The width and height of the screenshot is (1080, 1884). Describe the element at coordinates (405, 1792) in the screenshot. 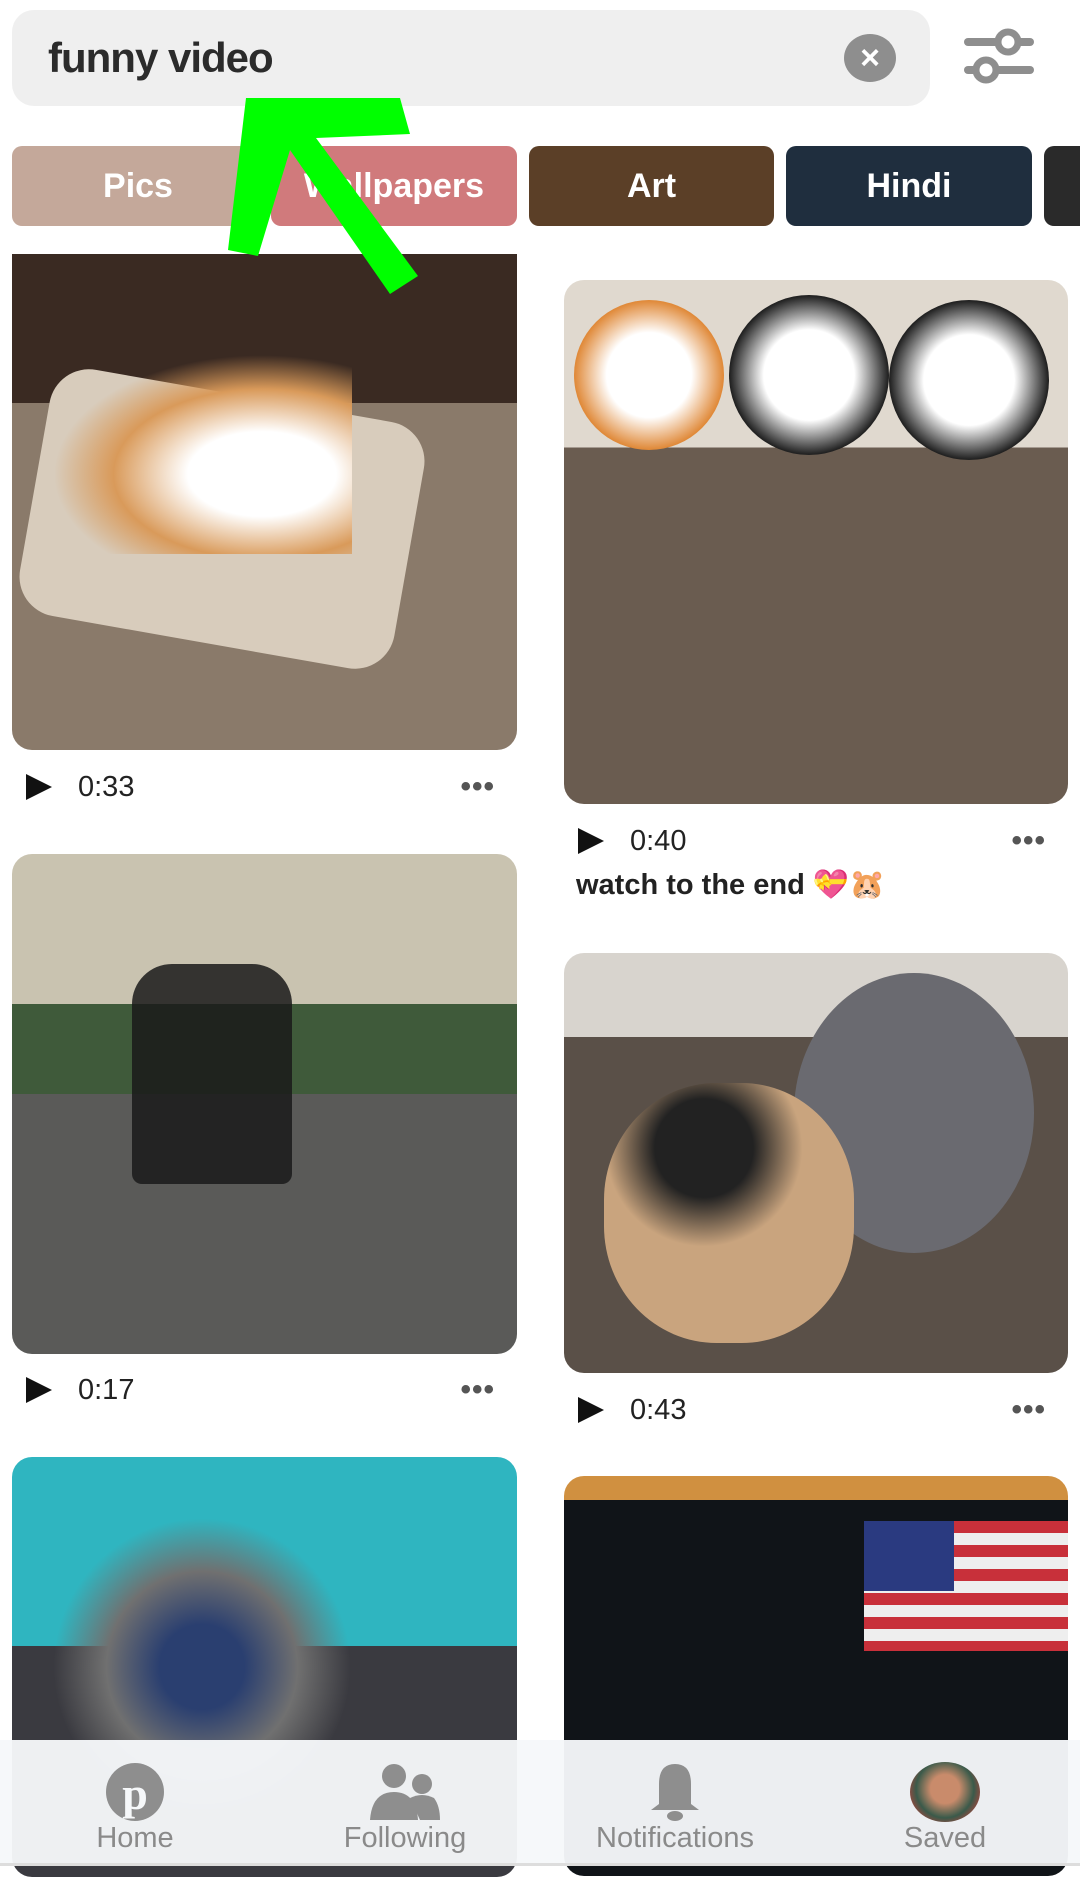

I see `people-icon` at that location.